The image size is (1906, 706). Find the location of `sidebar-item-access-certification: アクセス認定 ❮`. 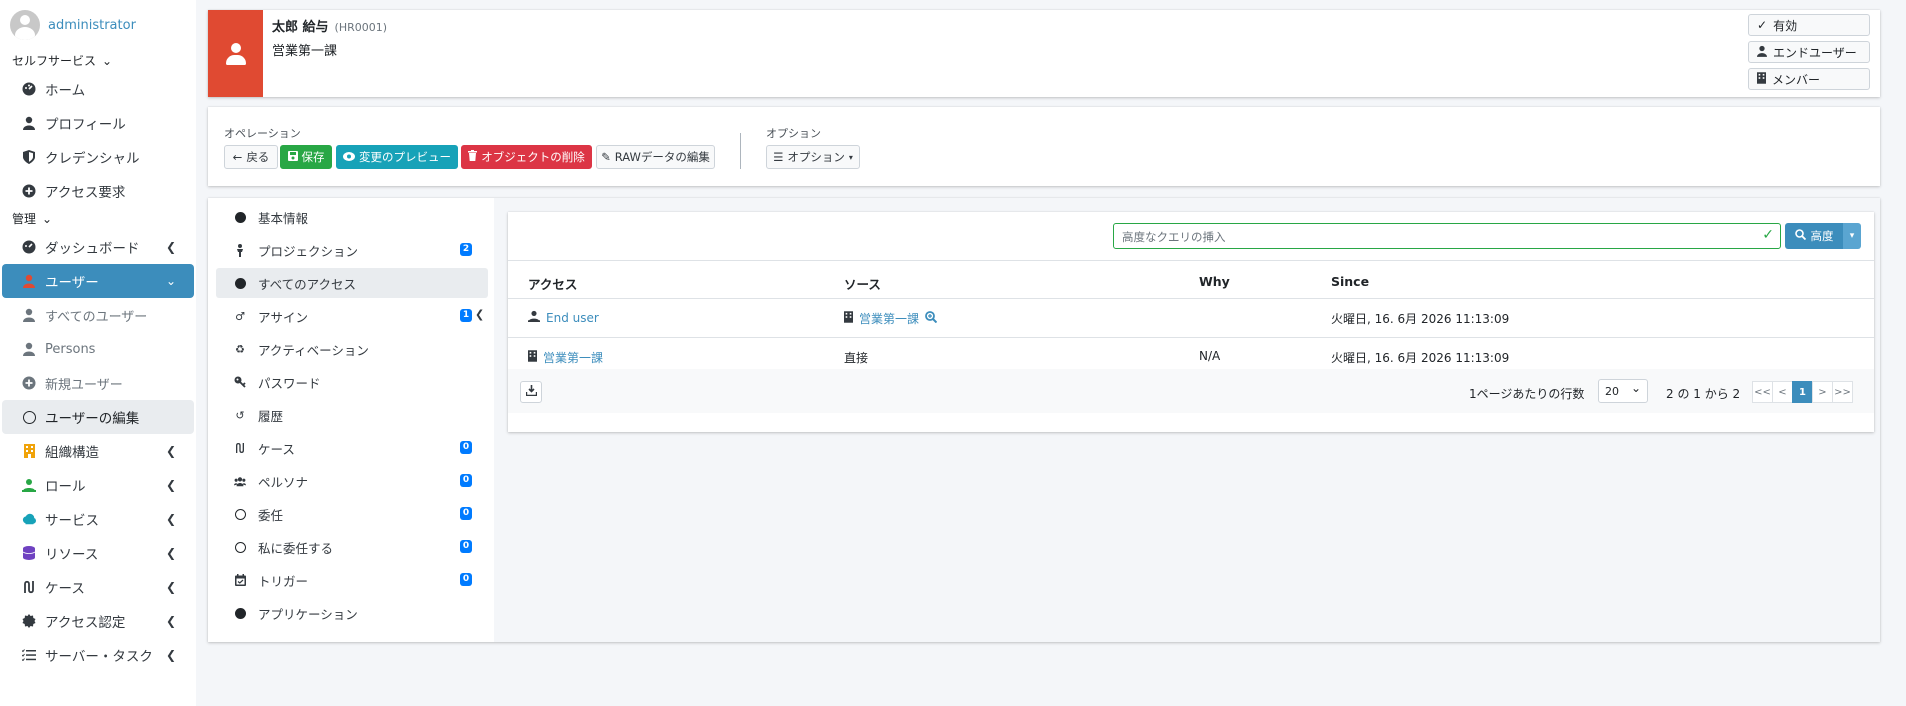

sidebar-item-access-certification: アクセス認定 ❮ is located at coordinates (98, 621).